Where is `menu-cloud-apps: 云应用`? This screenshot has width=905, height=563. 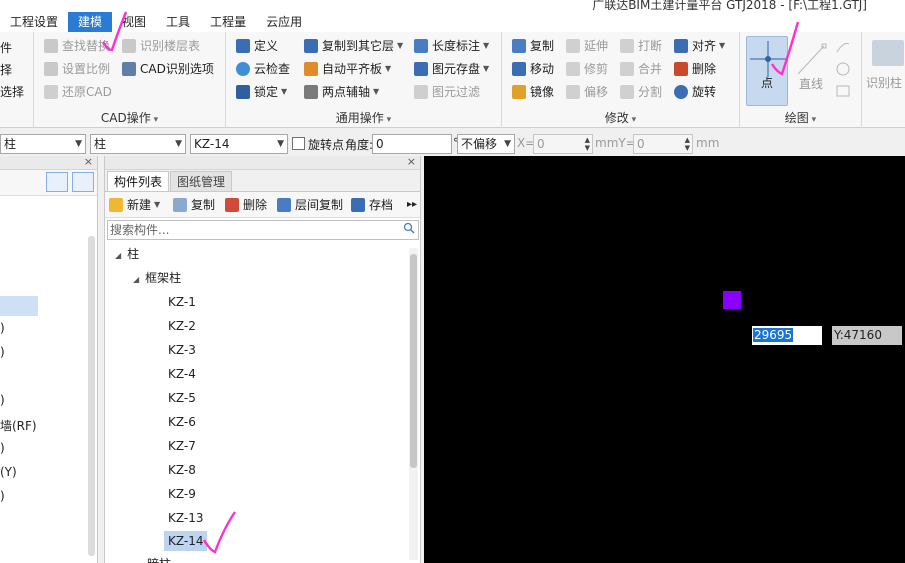
menu-cloud-apps: 云应用 is located at coordinates (284, 22).